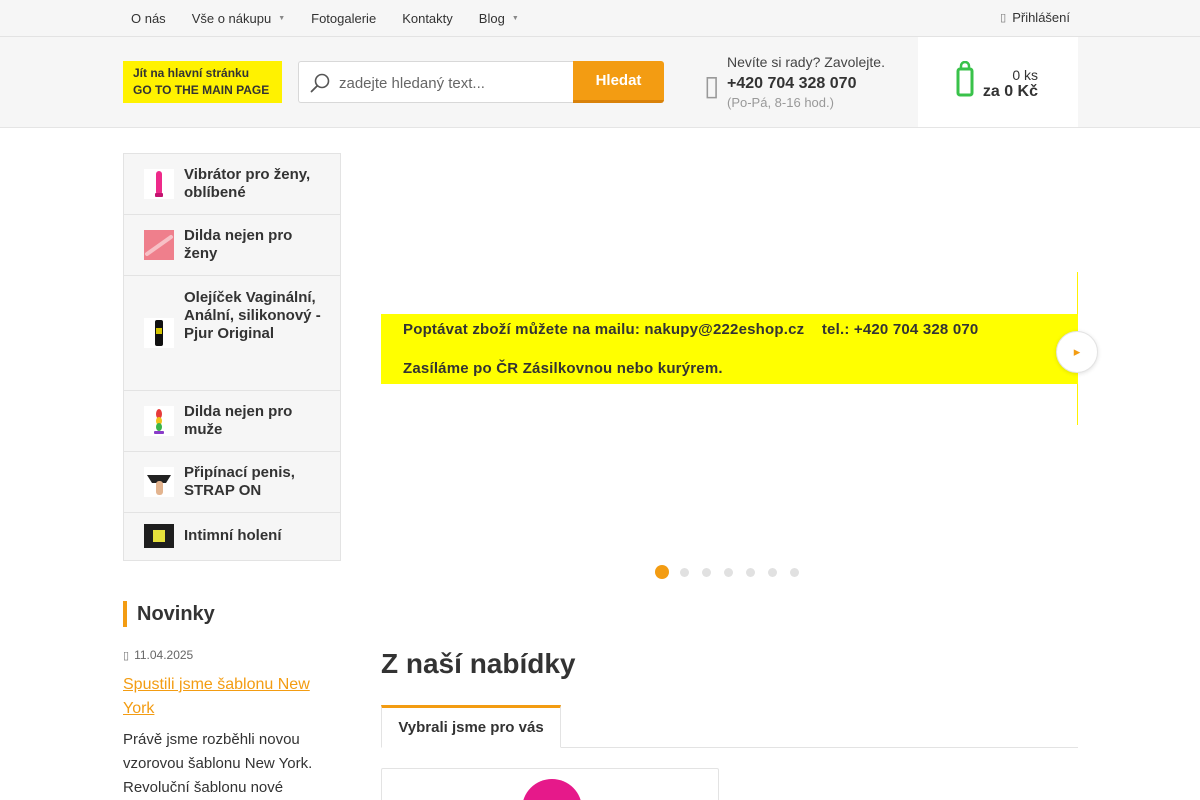 Image resolution: width=1200 pixels, height=800 pixels. I want to click on cart-total: za 0 Kč, so click(1010, 91).